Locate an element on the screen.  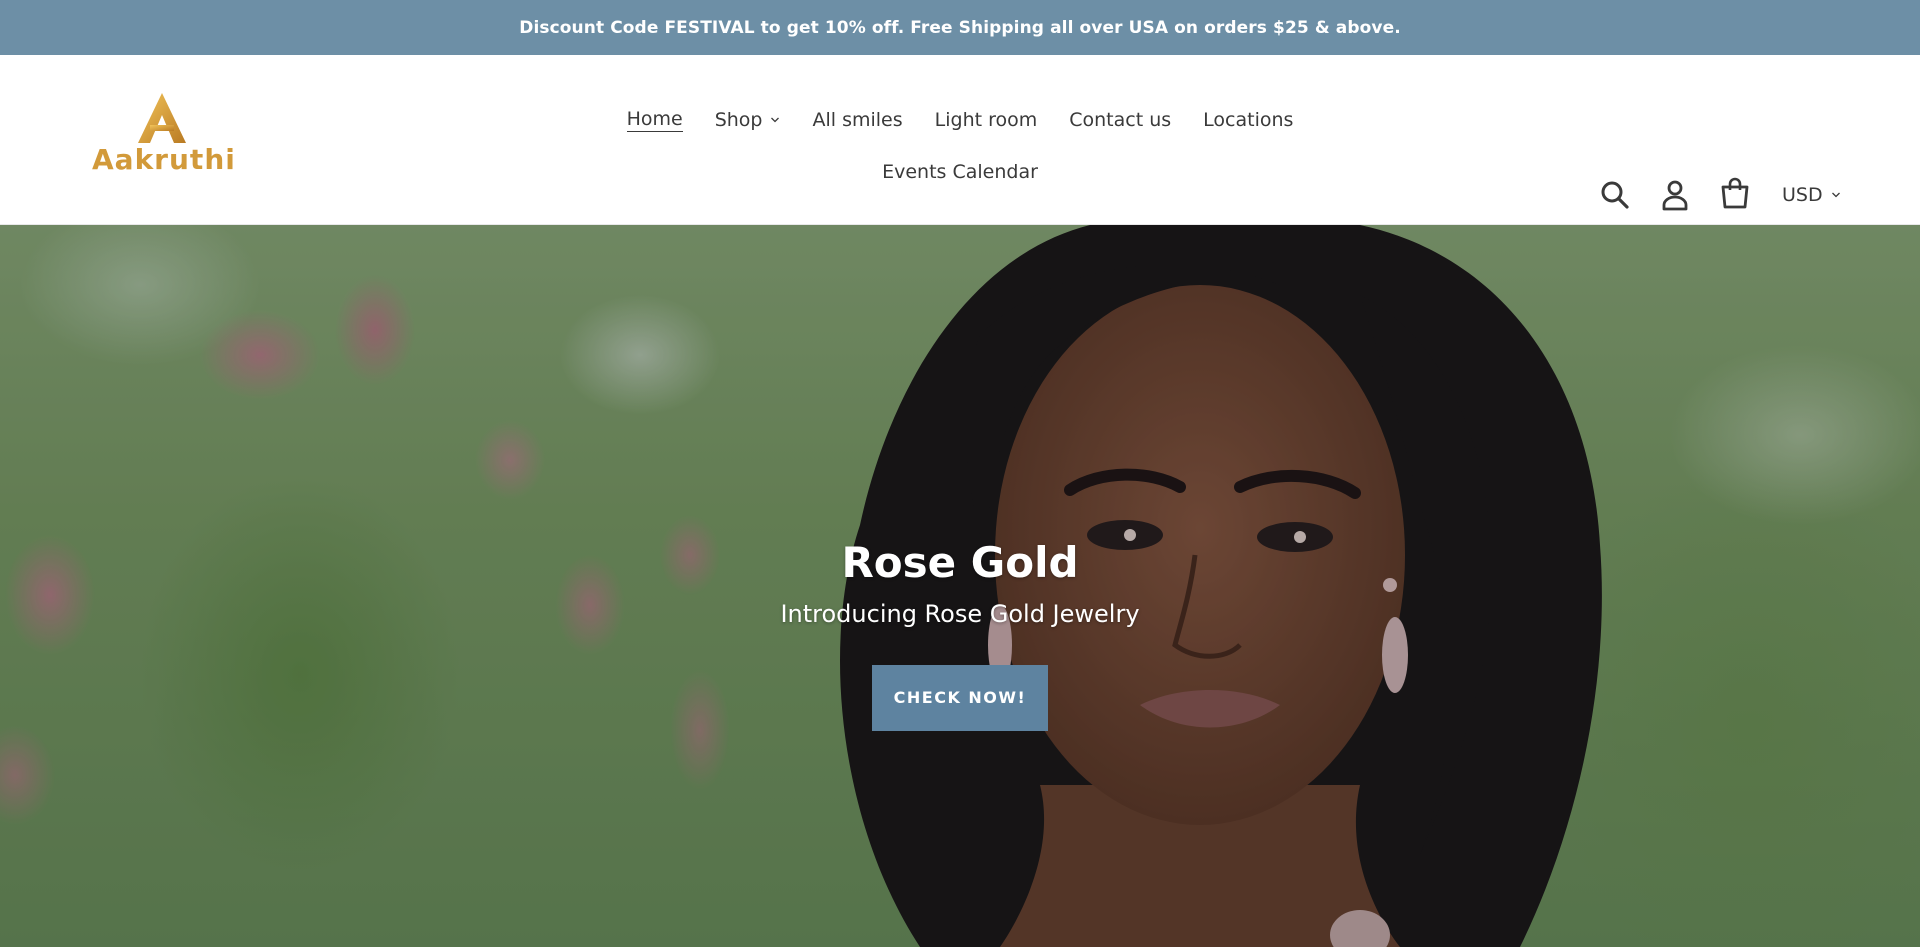
nav-item-all-smiles: All smiles is located at coordinates (857, 119).